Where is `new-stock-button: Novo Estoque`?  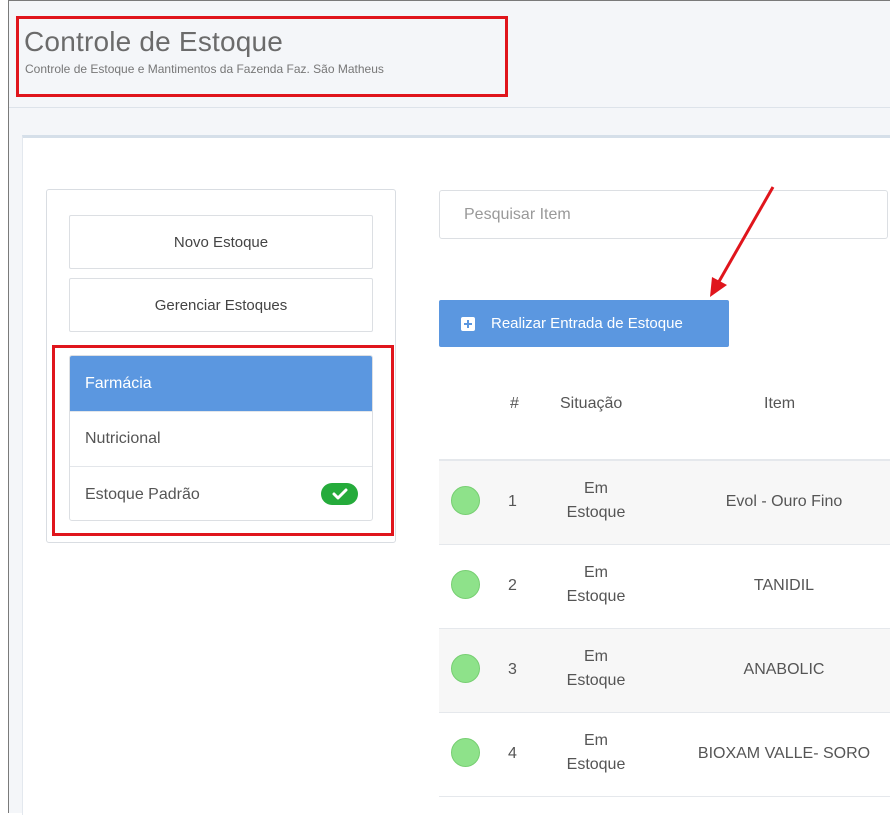
new-stock-button: Novo Estoque is located at coordinates (221, 242).